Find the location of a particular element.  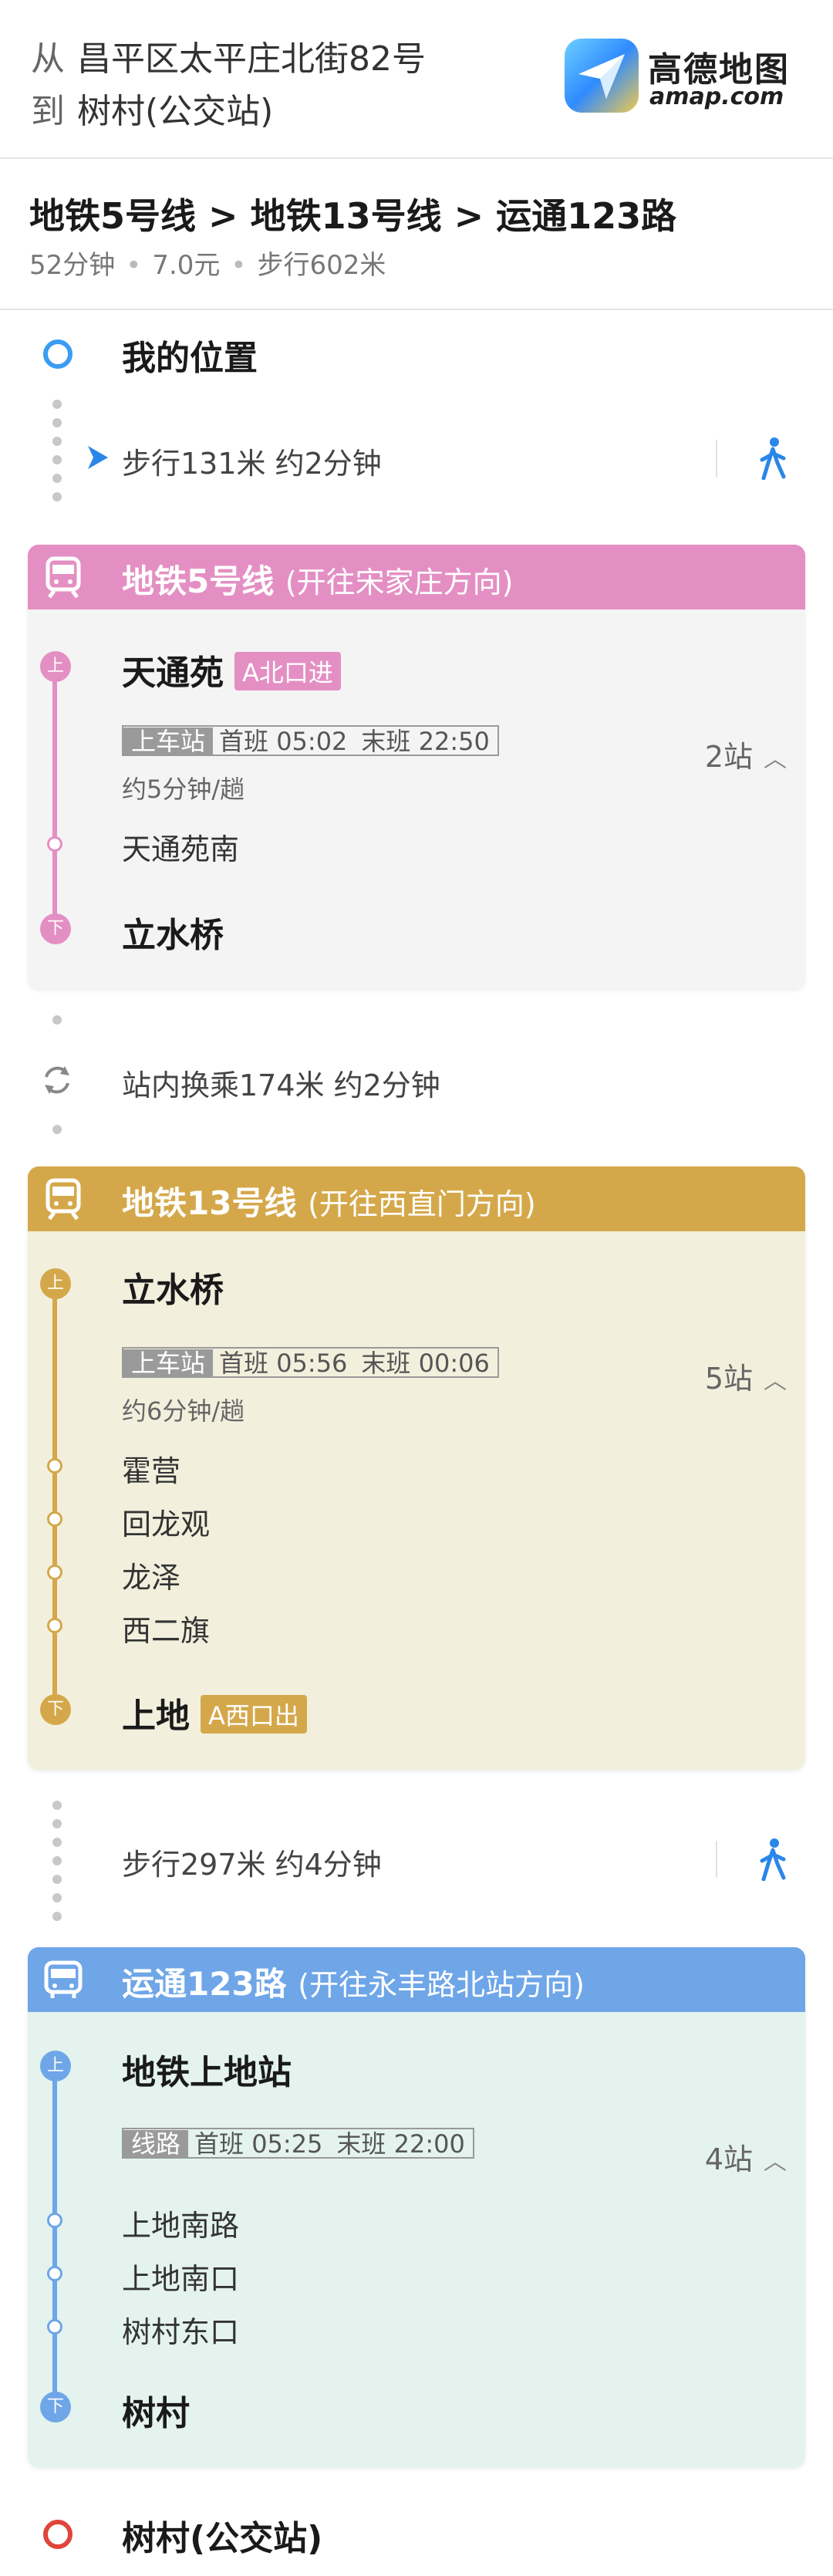

stop-count-toggle: 5站 ︿ is located at coordinates (746, 1376).